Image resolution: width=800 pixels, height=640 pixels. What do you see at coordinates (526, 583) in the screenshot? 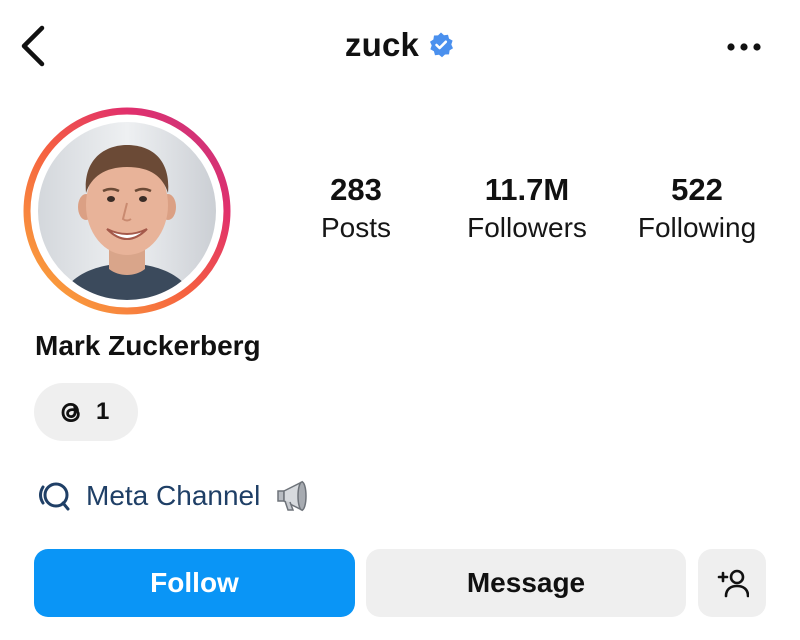
I see `message-button: Message` at bounding box center [526, 583].